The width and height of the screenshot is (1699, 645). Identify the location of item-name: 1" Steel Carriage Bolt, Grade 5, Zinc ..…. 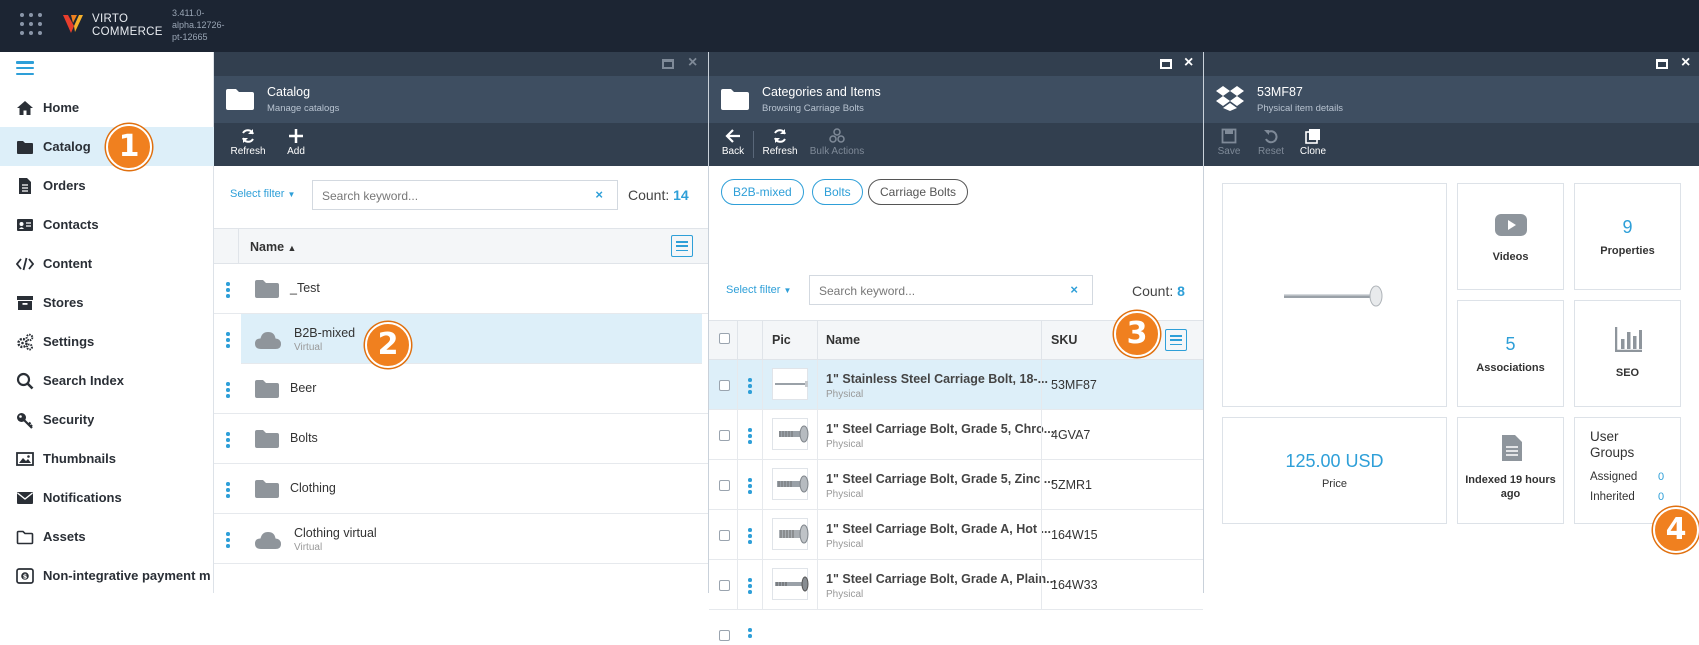
(940, 479).